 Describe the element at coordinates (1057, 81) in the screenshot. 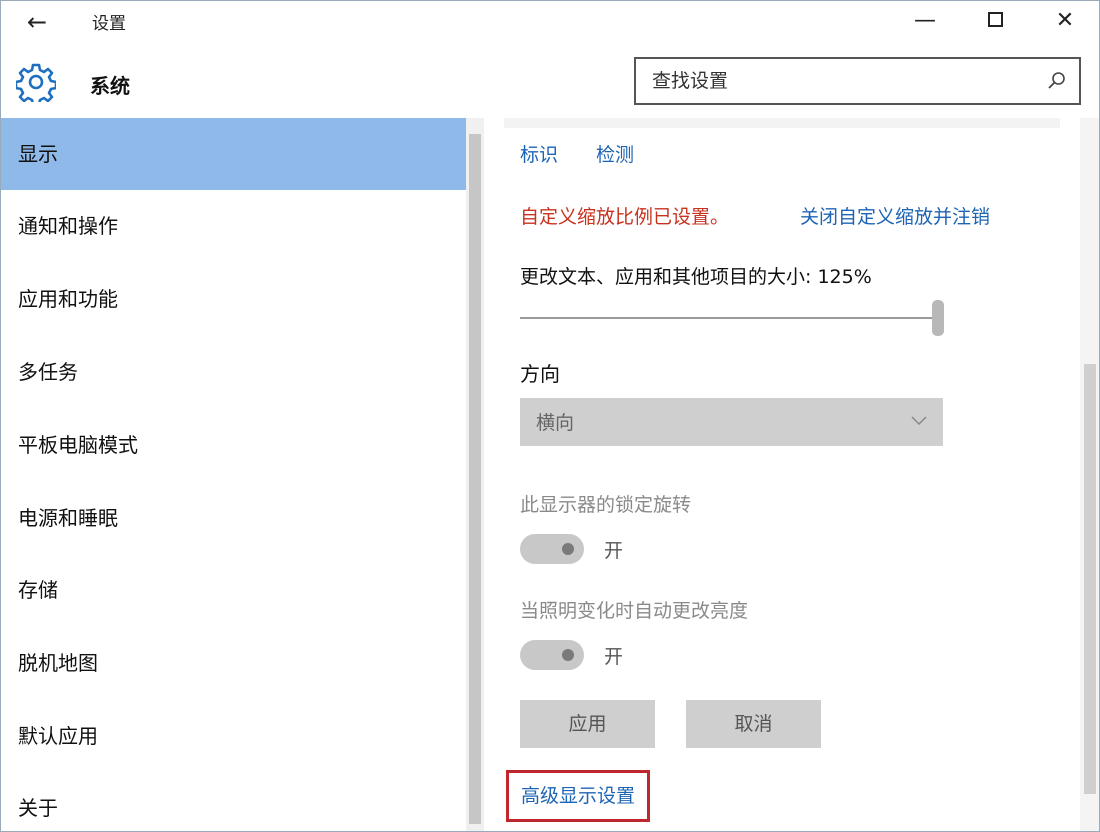

I see `search-icon` at that location.